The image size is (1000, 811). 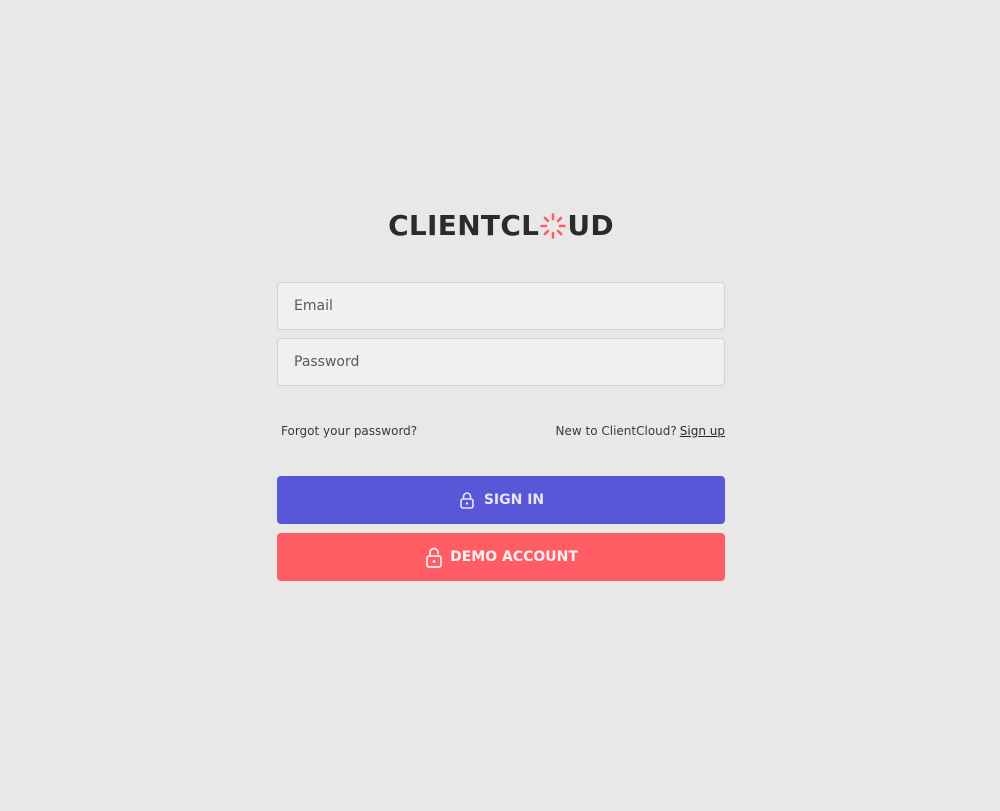 What do you see at coordinates (702, 431) in the screenshot?
I see `signup-link: Sign up` at bounding box center [702, 431].